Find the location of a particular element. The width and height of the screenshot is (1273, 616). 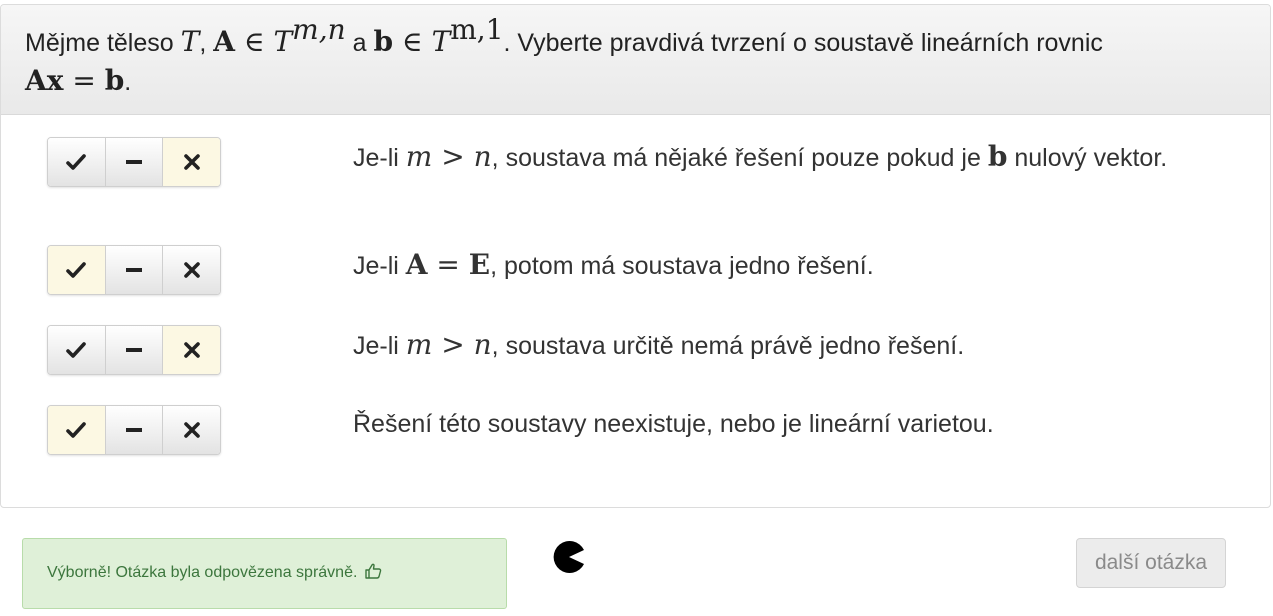

feedback-alert: Výborně! Otázka byla odpovězena správně. is located at coordinates (264, 573).